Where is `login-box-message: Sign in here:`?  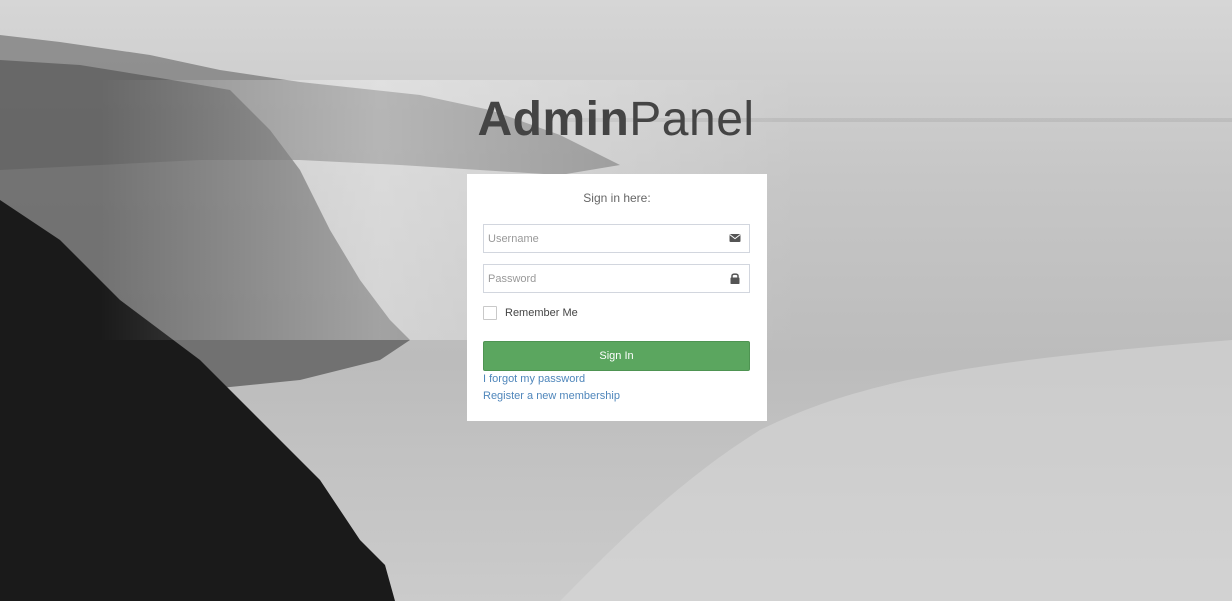 login-box-message: Sign in here: is located at coordinates (617, 198).